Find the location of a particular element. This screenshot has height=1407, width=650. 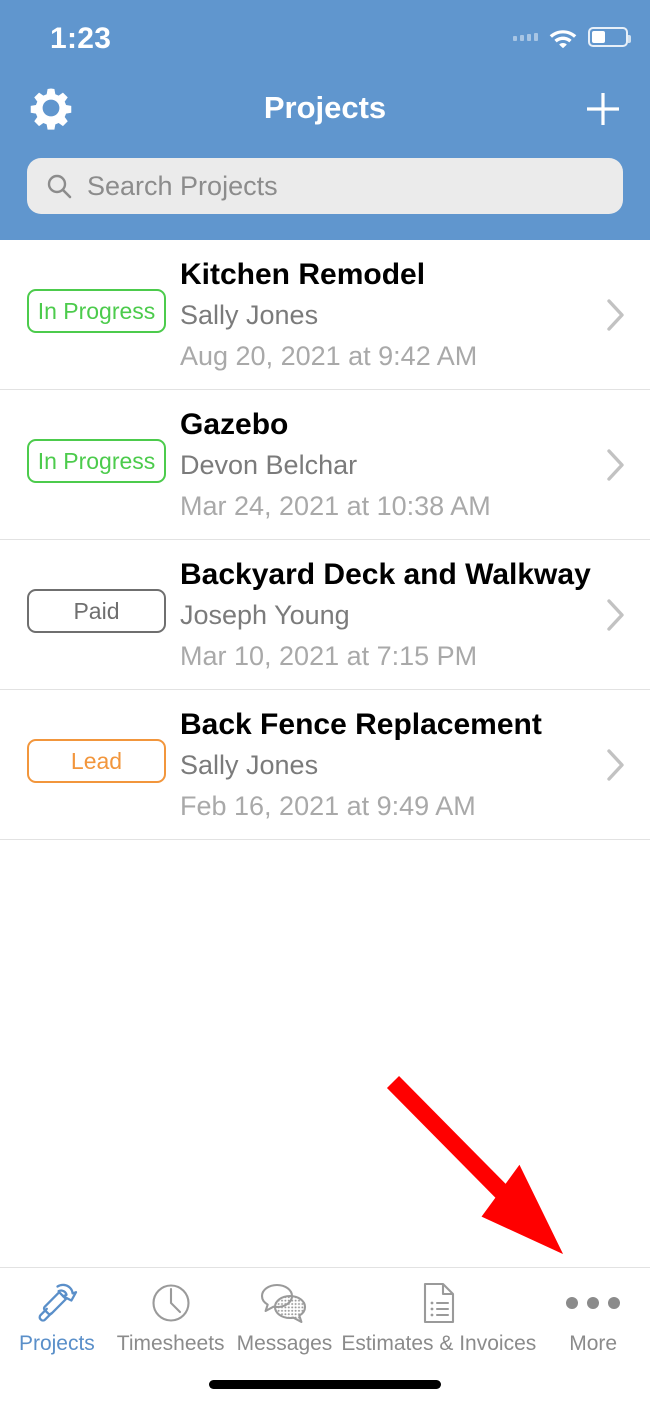

project-client: Devon Belchar is located at coordinates (269, 465).